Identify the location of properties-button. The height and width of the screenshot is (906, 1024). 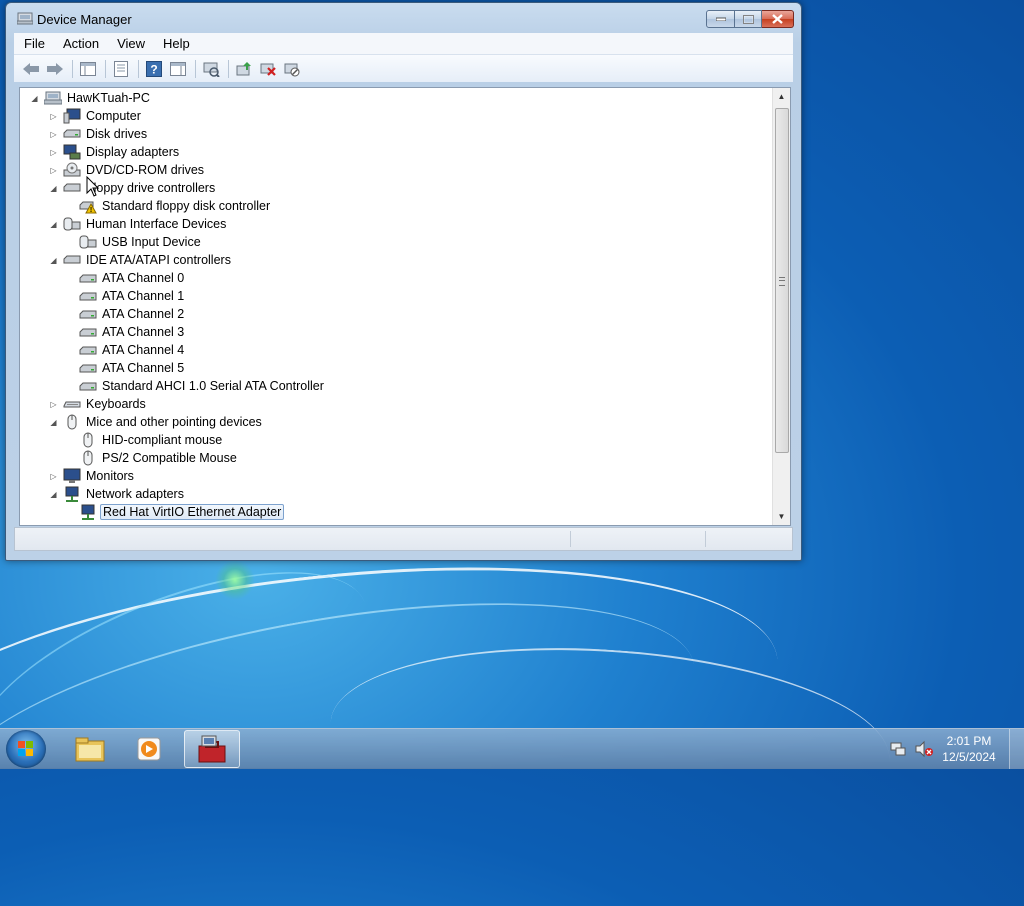
(121, 69).